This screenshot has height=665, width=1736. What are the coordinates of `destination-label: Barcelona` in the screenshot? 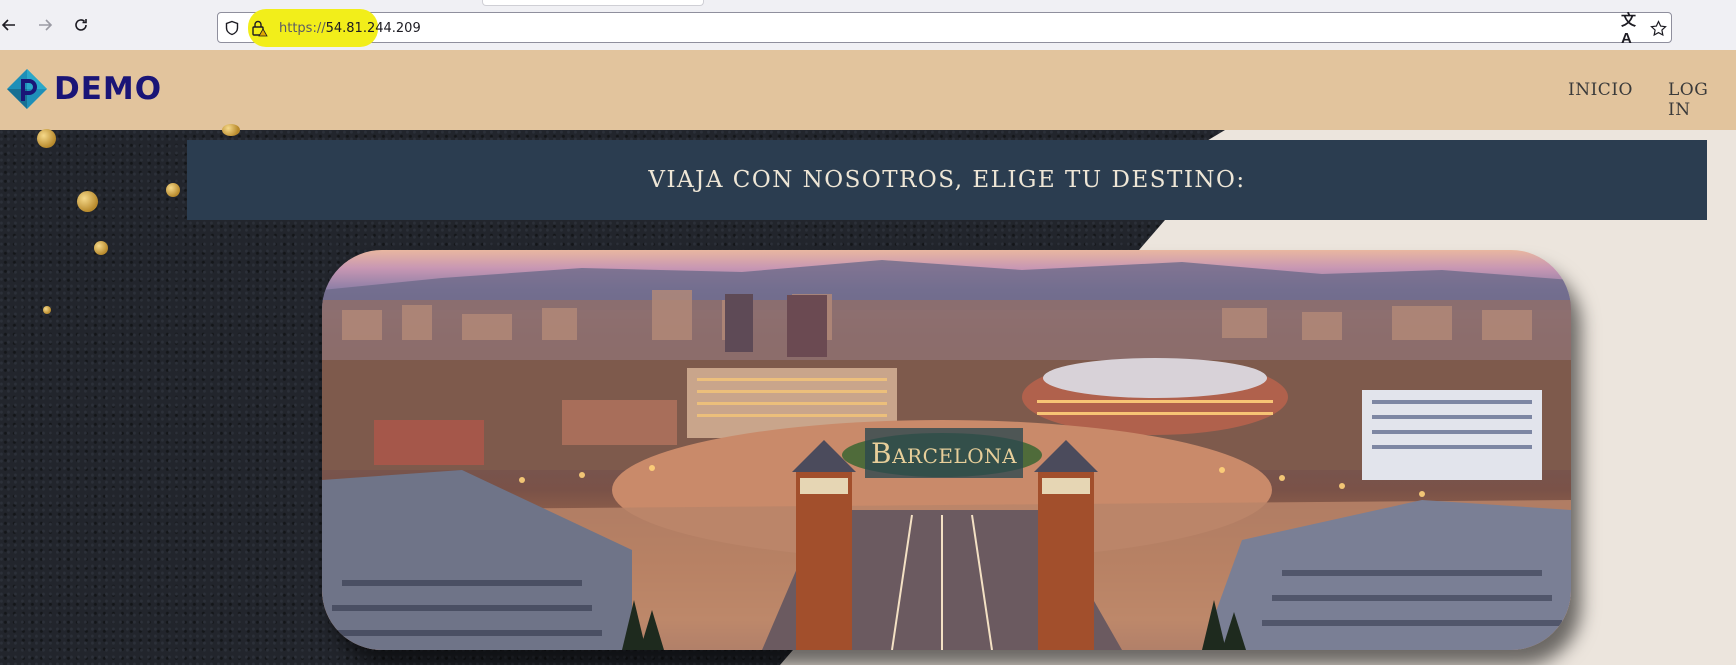 It's located at (944, 453).